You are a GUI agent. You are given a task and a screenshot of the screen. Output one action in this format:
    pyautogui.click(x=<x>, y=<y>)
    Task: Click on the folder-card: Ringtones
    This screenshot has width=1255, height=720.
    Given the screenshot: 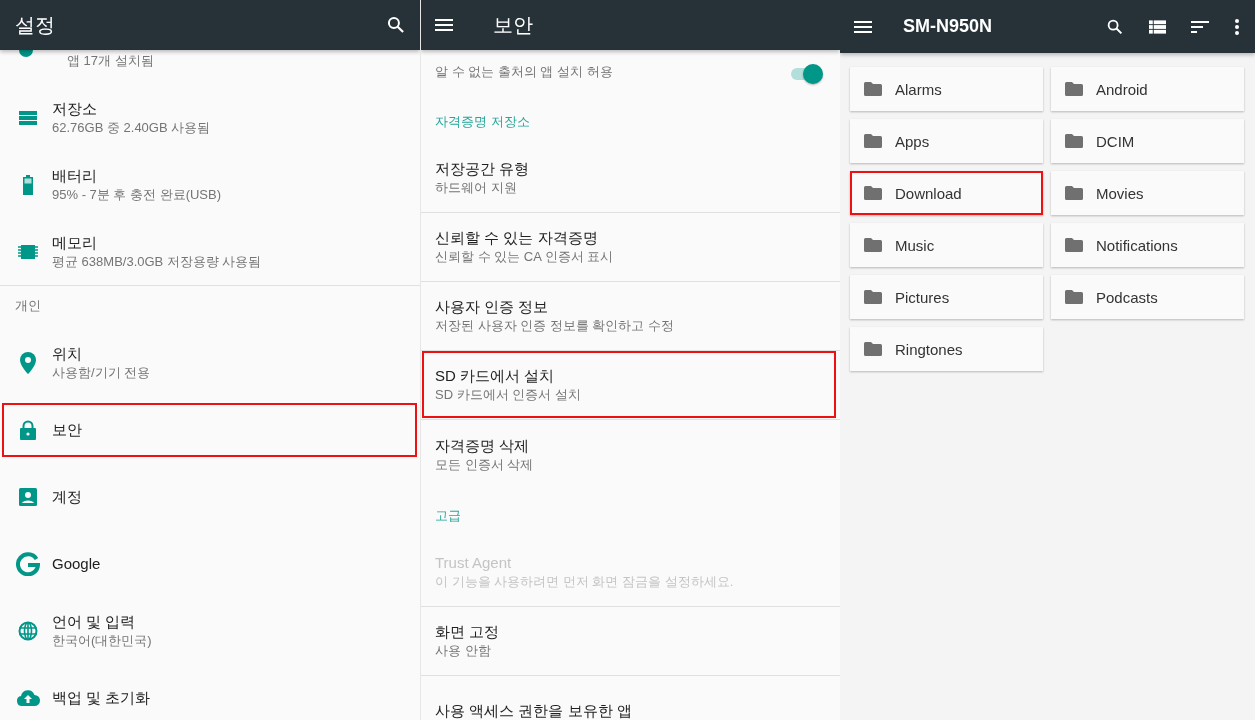 What is the action you would take?
    pyautogui.click(x=946, y=349)
    